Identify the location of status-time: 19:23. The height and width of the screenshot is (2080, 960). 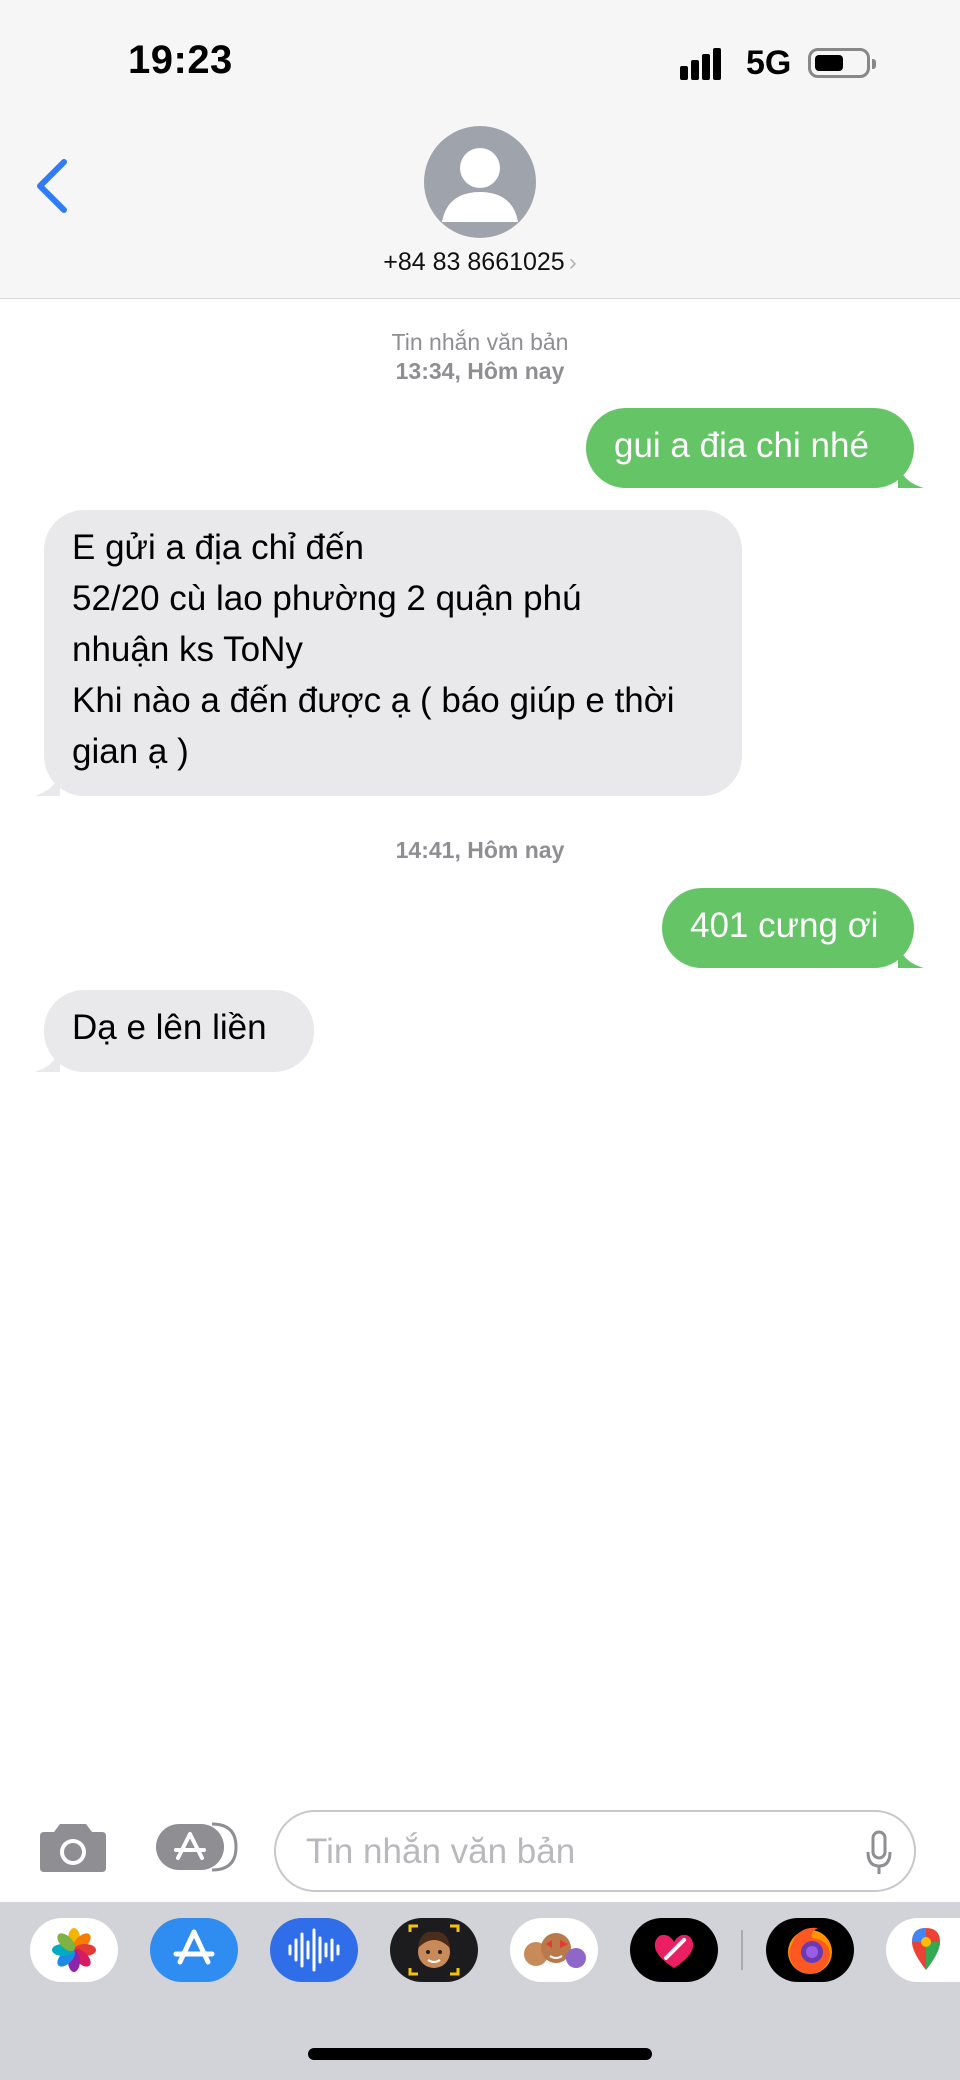
(180, 60).